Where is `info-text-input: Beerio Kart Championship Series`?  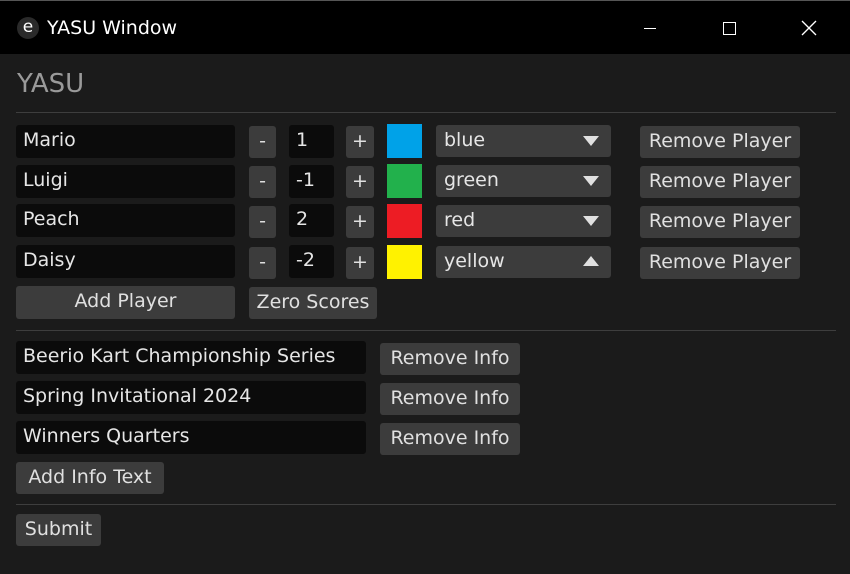 info-text-input: Beerio Kart Championship Series is located at coordinates (191, 357).